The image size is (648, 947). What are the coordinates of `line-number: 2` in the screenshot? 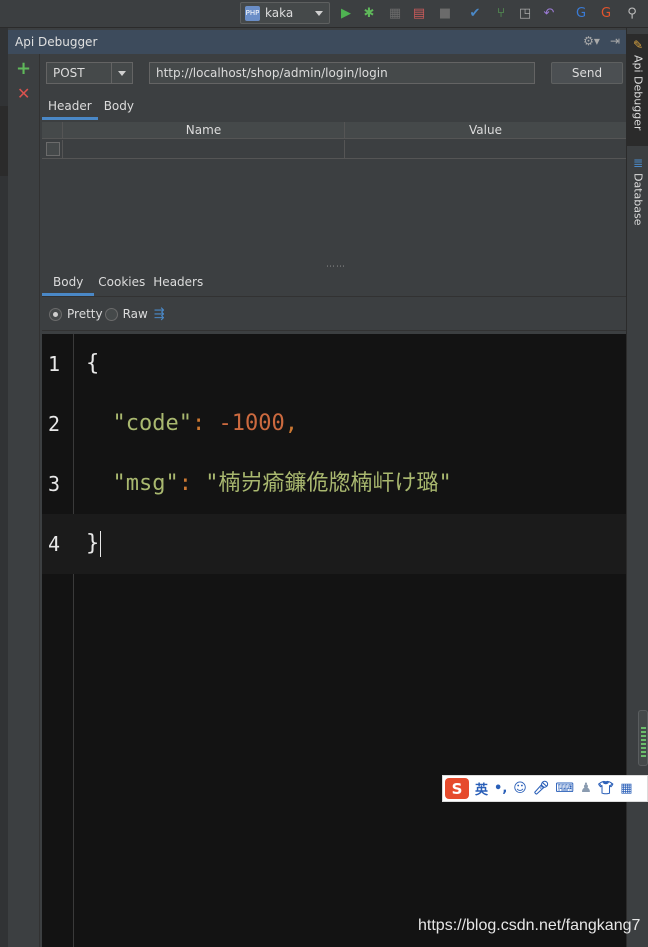 It's located at (54, 424).